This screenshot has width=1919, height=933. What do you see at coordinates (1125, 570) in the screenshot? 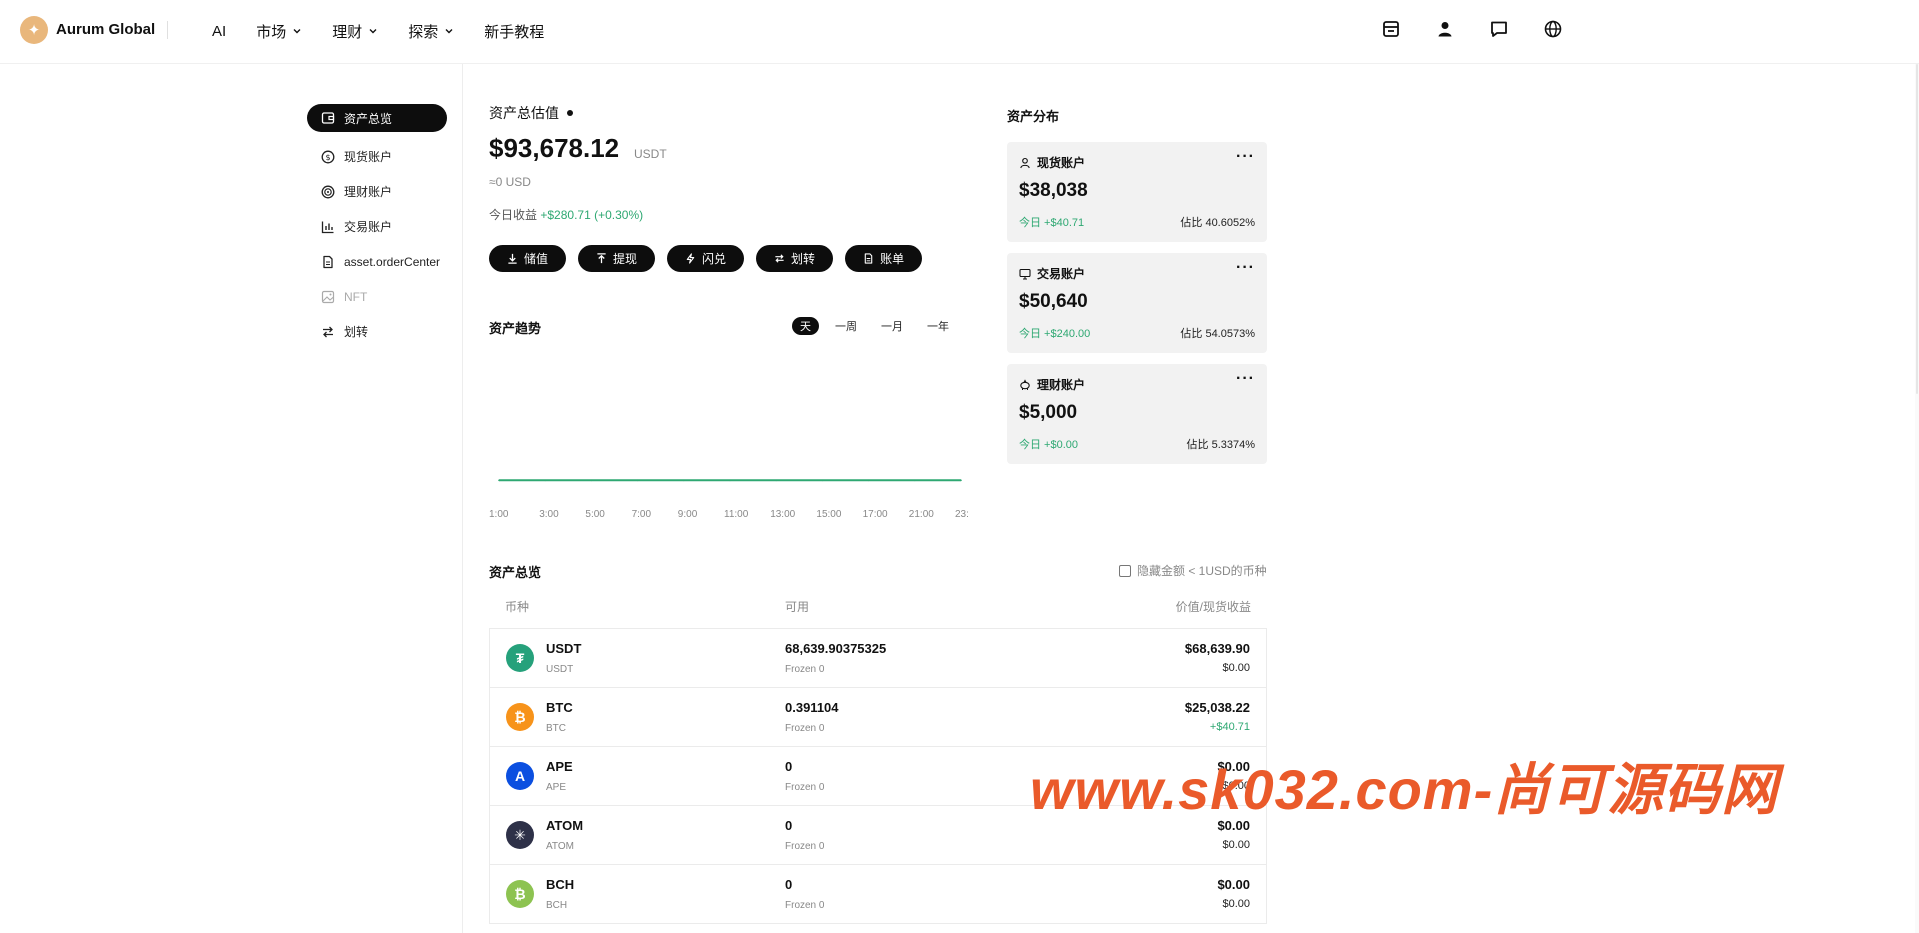
I see `checkbox-icon` at bounding box center [1125, 570].